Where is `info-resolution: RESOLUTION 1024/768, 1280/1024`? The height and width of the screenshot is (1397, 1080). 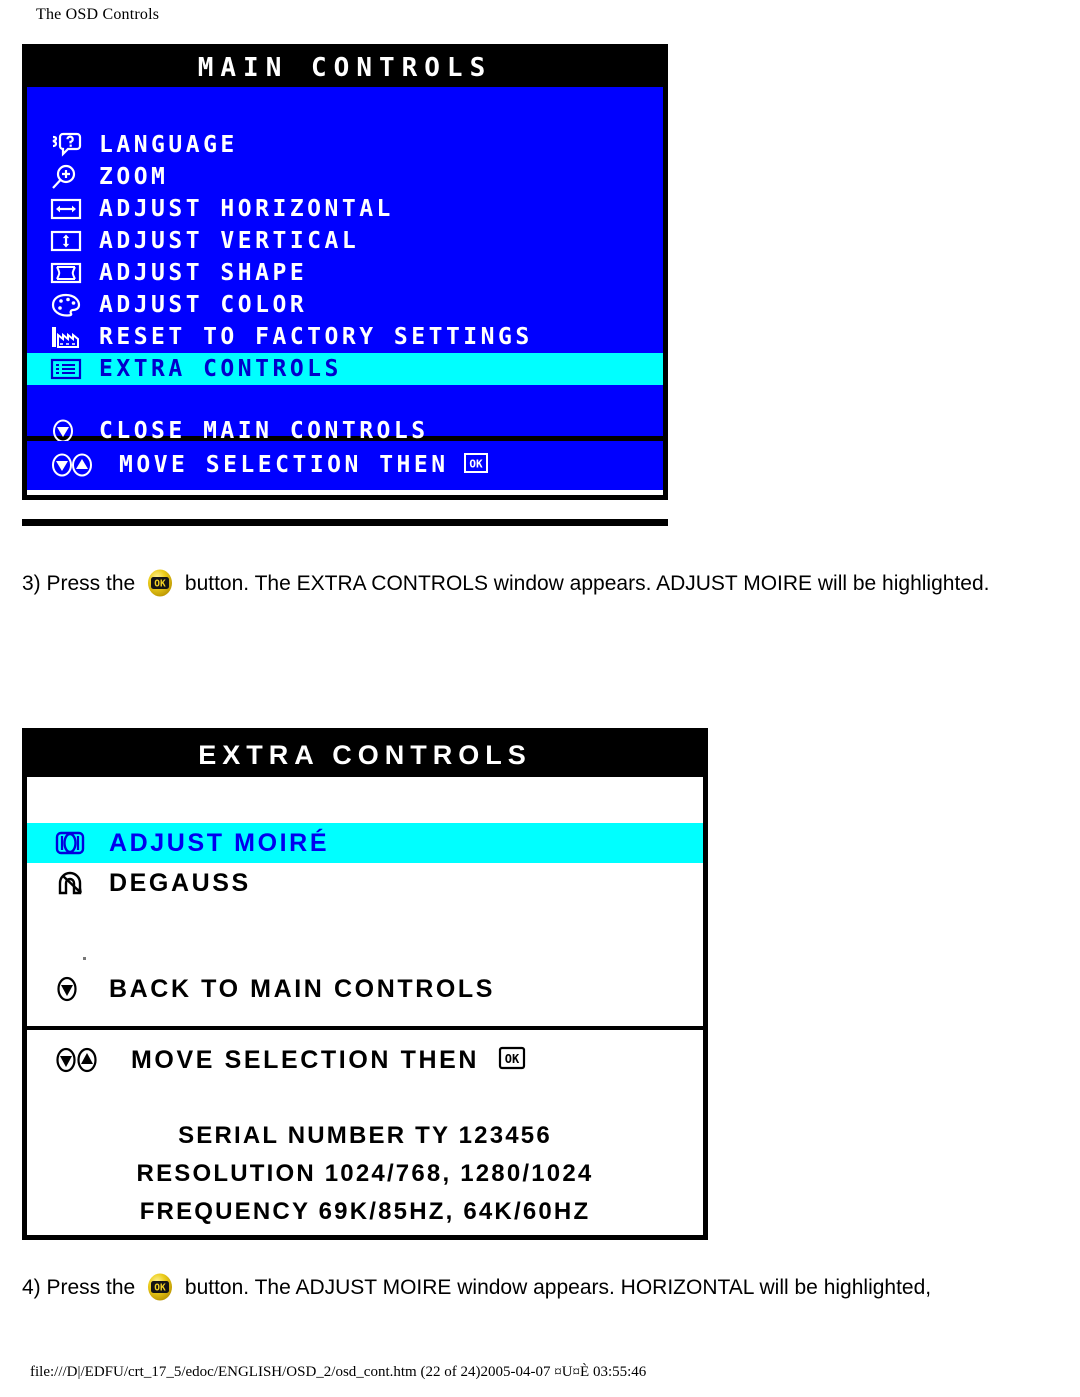 info-resolution: RESOLUTION 1024/768, 1280/1024 is located at coordinates (365, 1173).